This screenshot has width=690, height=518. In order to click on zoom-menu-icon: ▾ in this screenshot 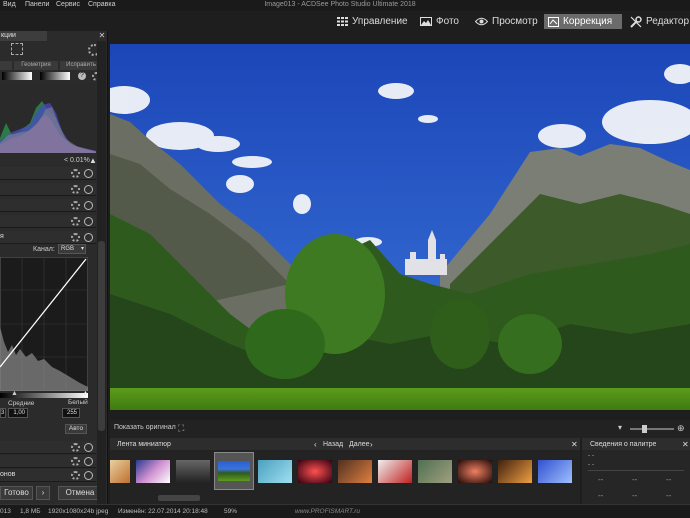, I will do `click(620, 427)`.